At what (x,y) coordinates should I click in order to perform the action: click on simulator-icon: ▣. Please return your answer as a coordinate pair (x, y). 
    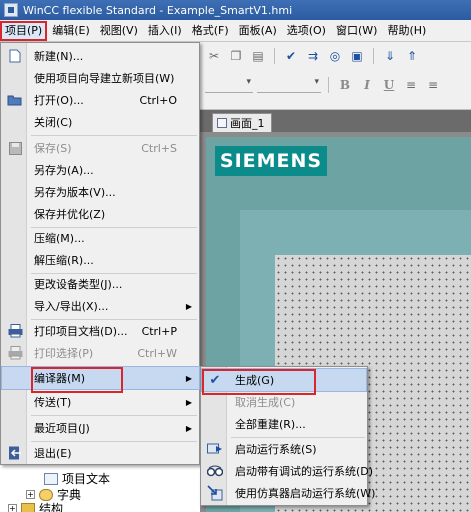
    Looking at the image, I should click on (357, 56).